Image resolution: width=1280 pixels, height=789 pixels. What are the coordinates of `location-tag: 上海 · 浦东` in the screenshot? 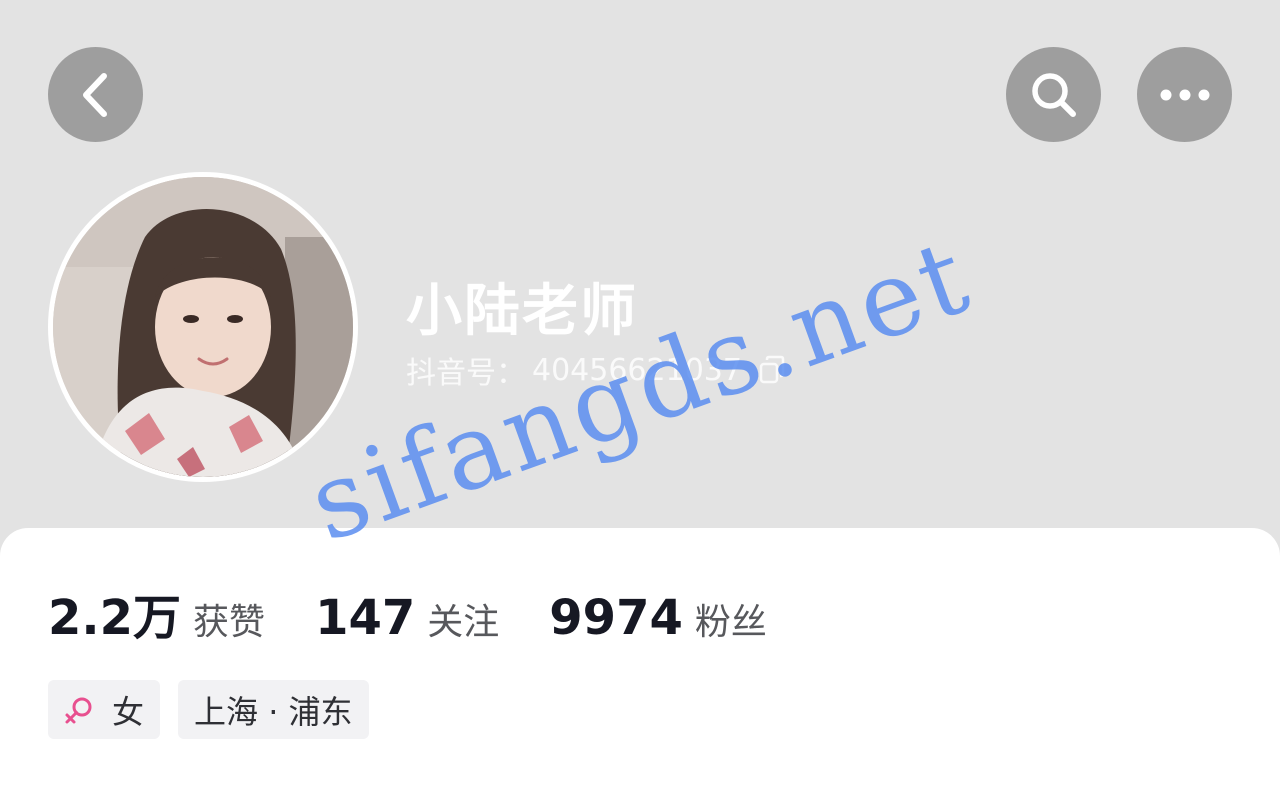 It's located at (273, 709).